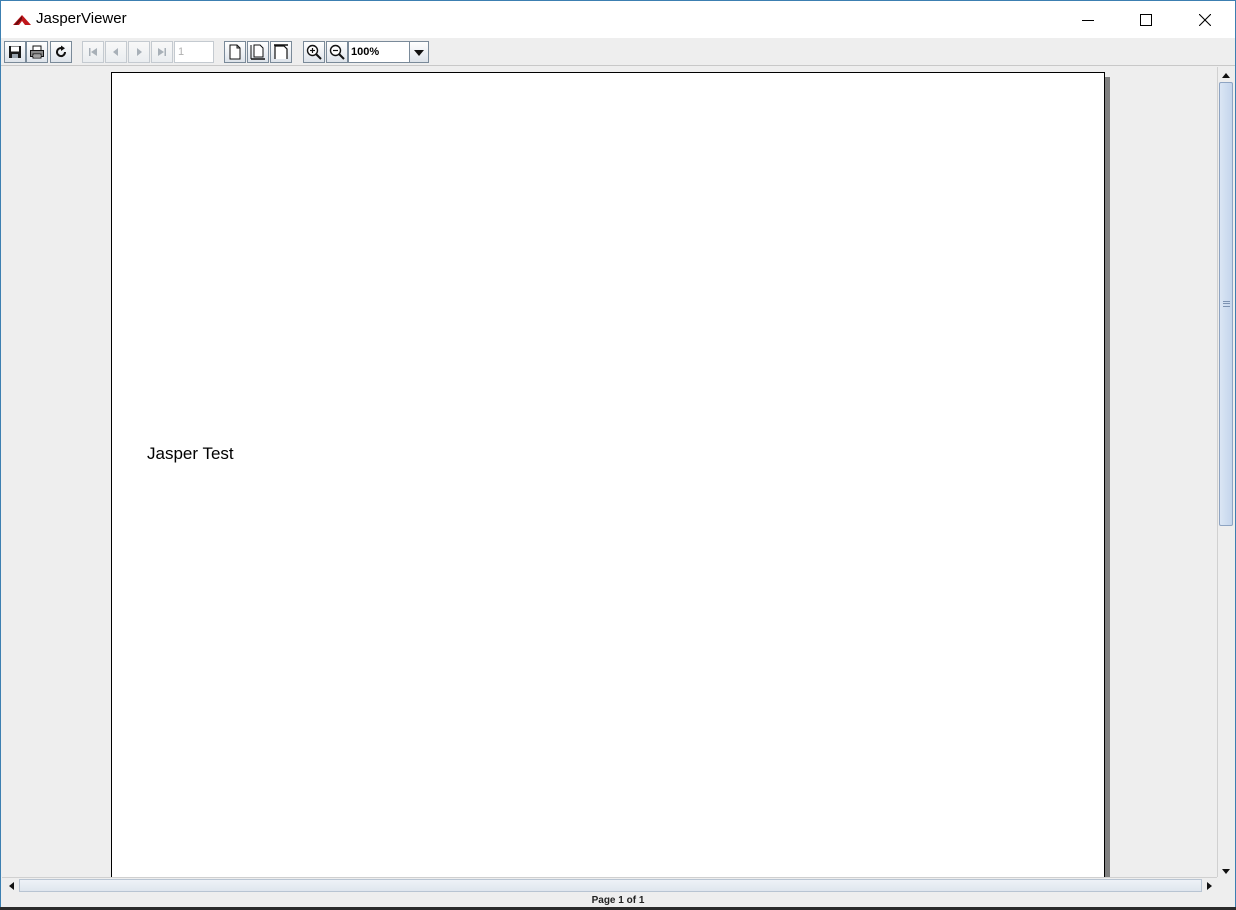 This screenshot has width=1236, height=910. I want to click on reload-button, so click(61, 52).